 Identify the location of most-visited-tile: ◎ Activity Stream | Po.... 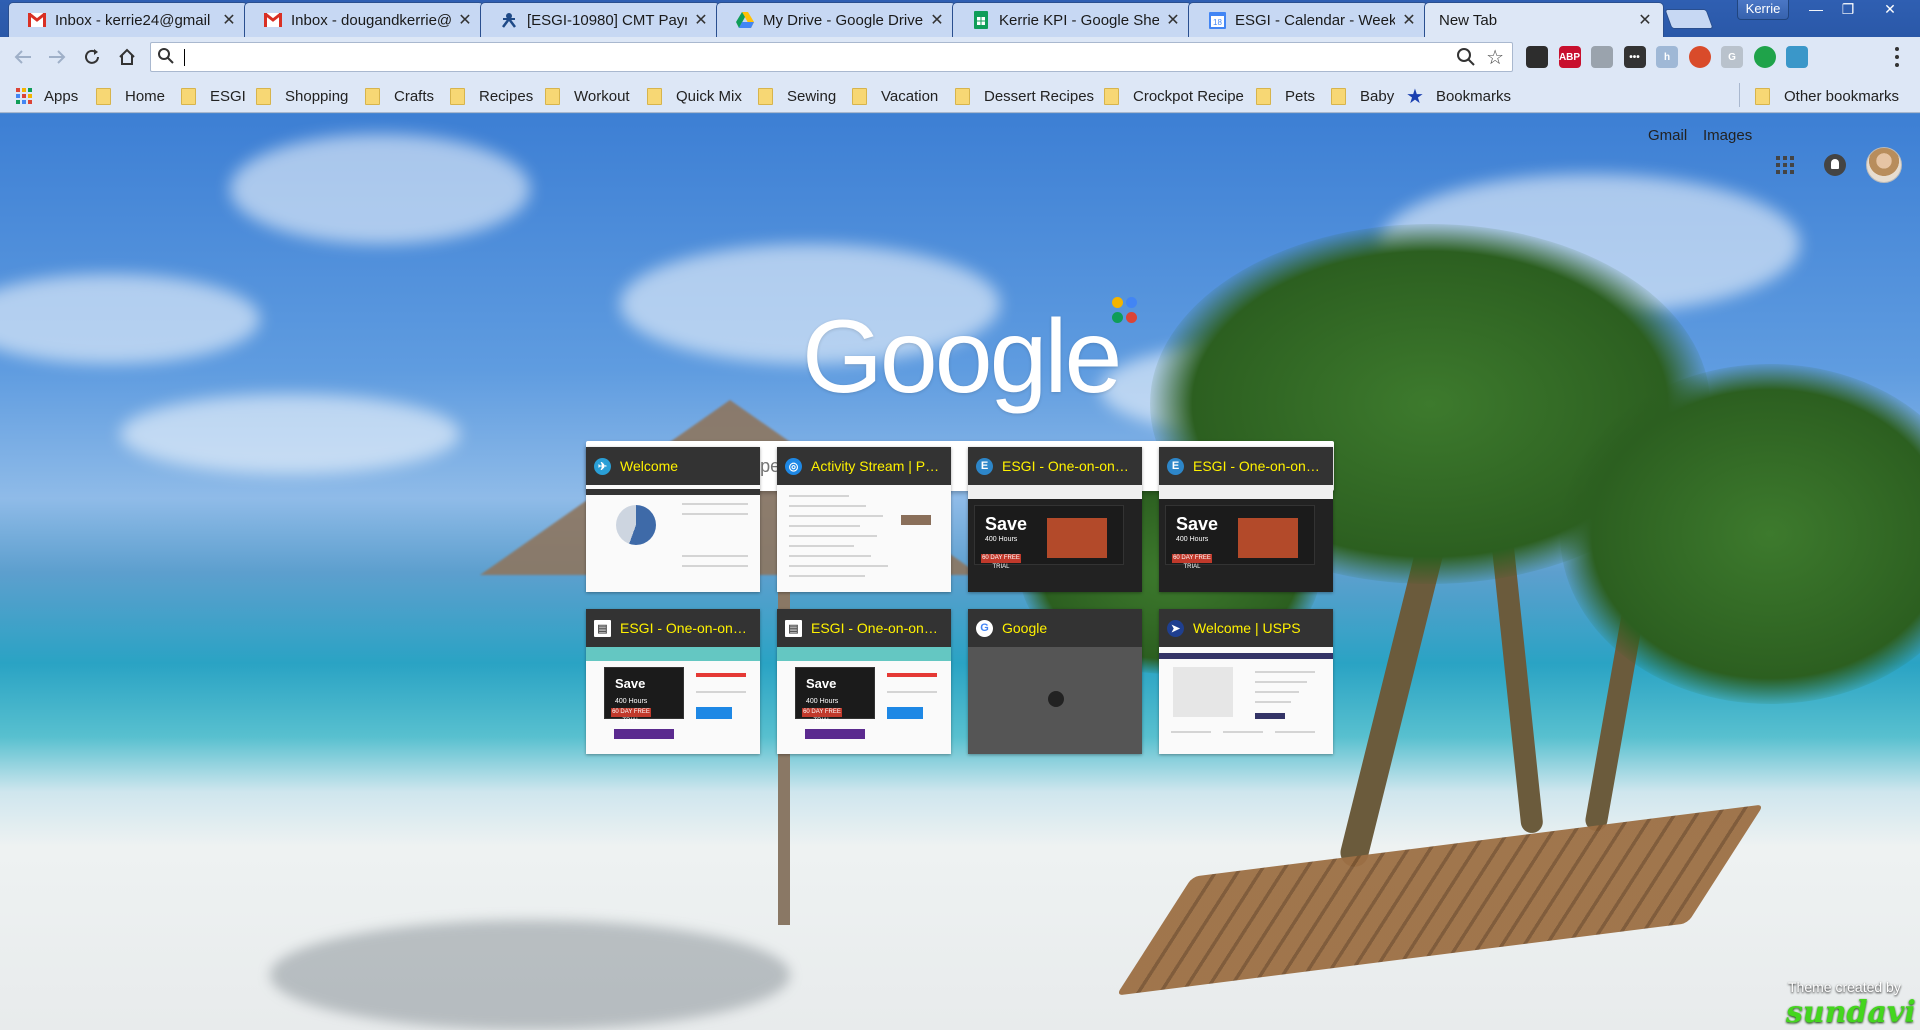
(864, 519).